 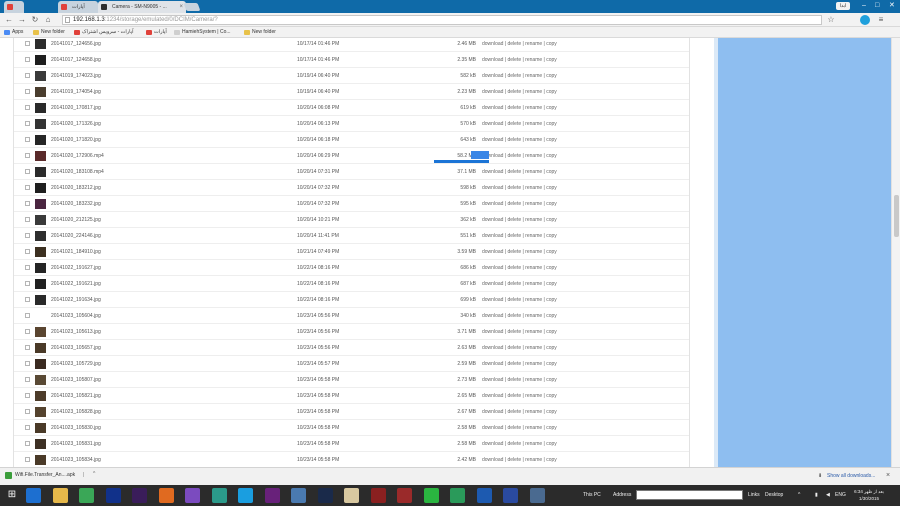 What do you see at coordinates (510, 495) in the screenshot?
I see `tool-icon` at bounding box center [510, 495].